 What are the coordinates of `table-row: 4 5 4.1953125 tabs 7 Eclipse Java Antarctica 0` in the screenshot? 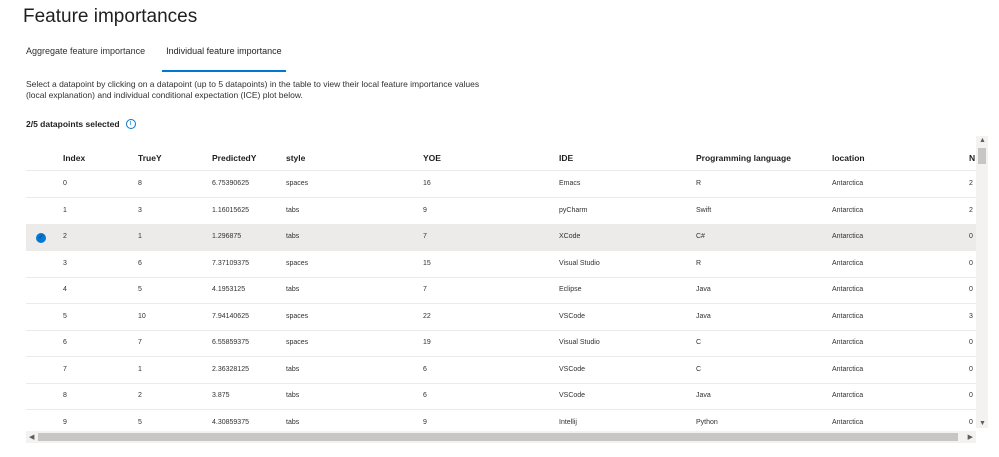 It's located at (501, 290).